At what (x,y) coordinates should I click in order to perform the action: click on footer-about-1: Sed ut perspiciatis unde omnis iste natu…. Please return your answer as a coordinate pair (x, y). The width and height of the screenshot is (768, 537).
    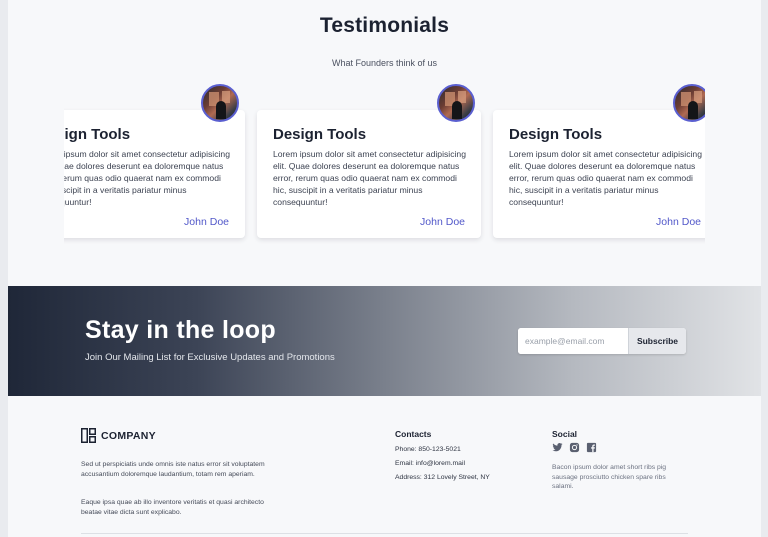
    Looking at the image, I should click on (173, 469).